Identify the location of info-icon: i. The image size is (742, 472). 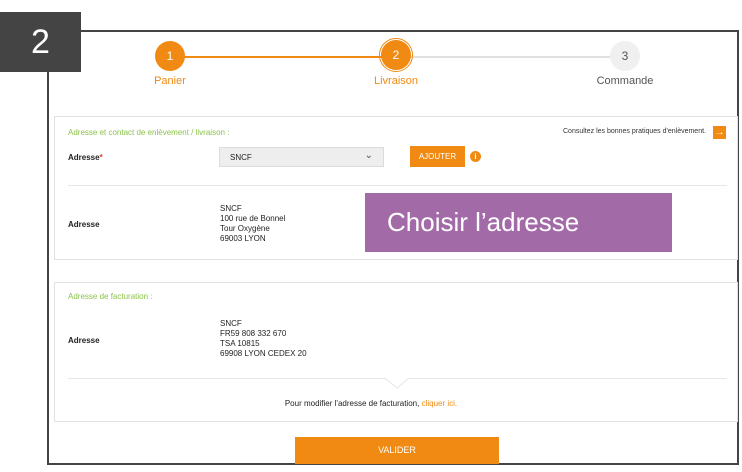
(475, 156).